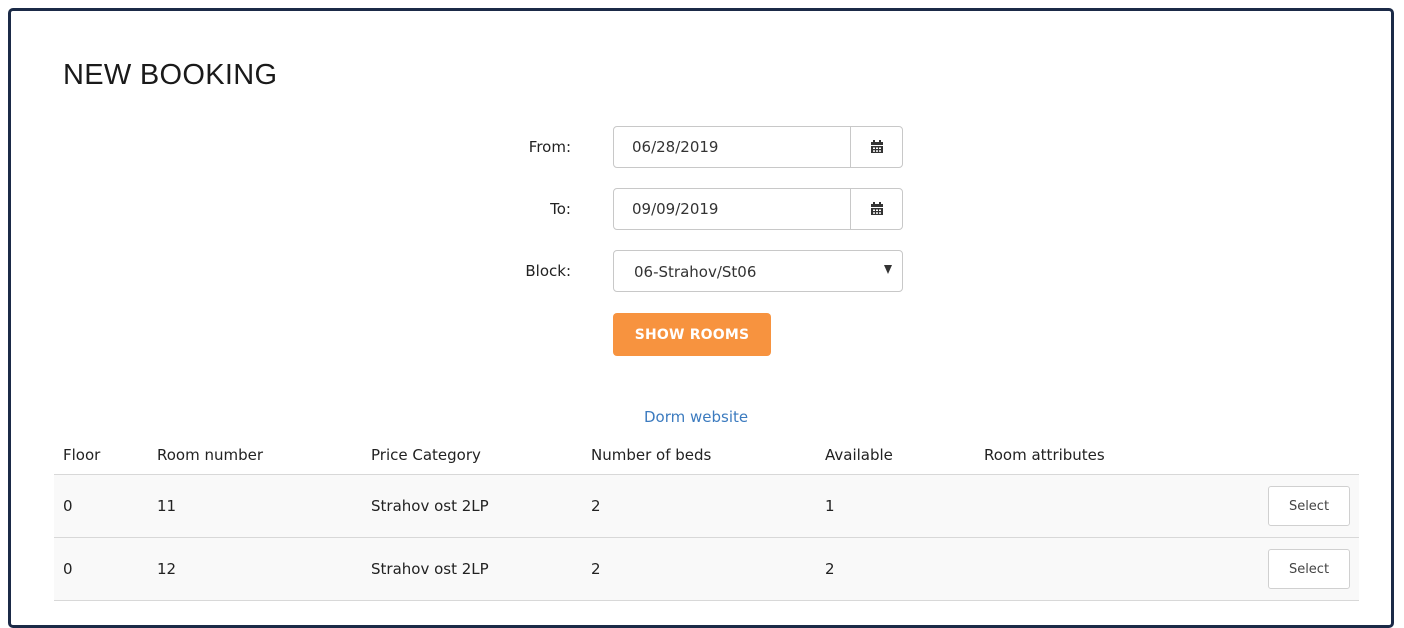  What do you see at coordinates (895, 569) in the screenshot?
I see `cell-available: 2` at bounding box center [895, 569].